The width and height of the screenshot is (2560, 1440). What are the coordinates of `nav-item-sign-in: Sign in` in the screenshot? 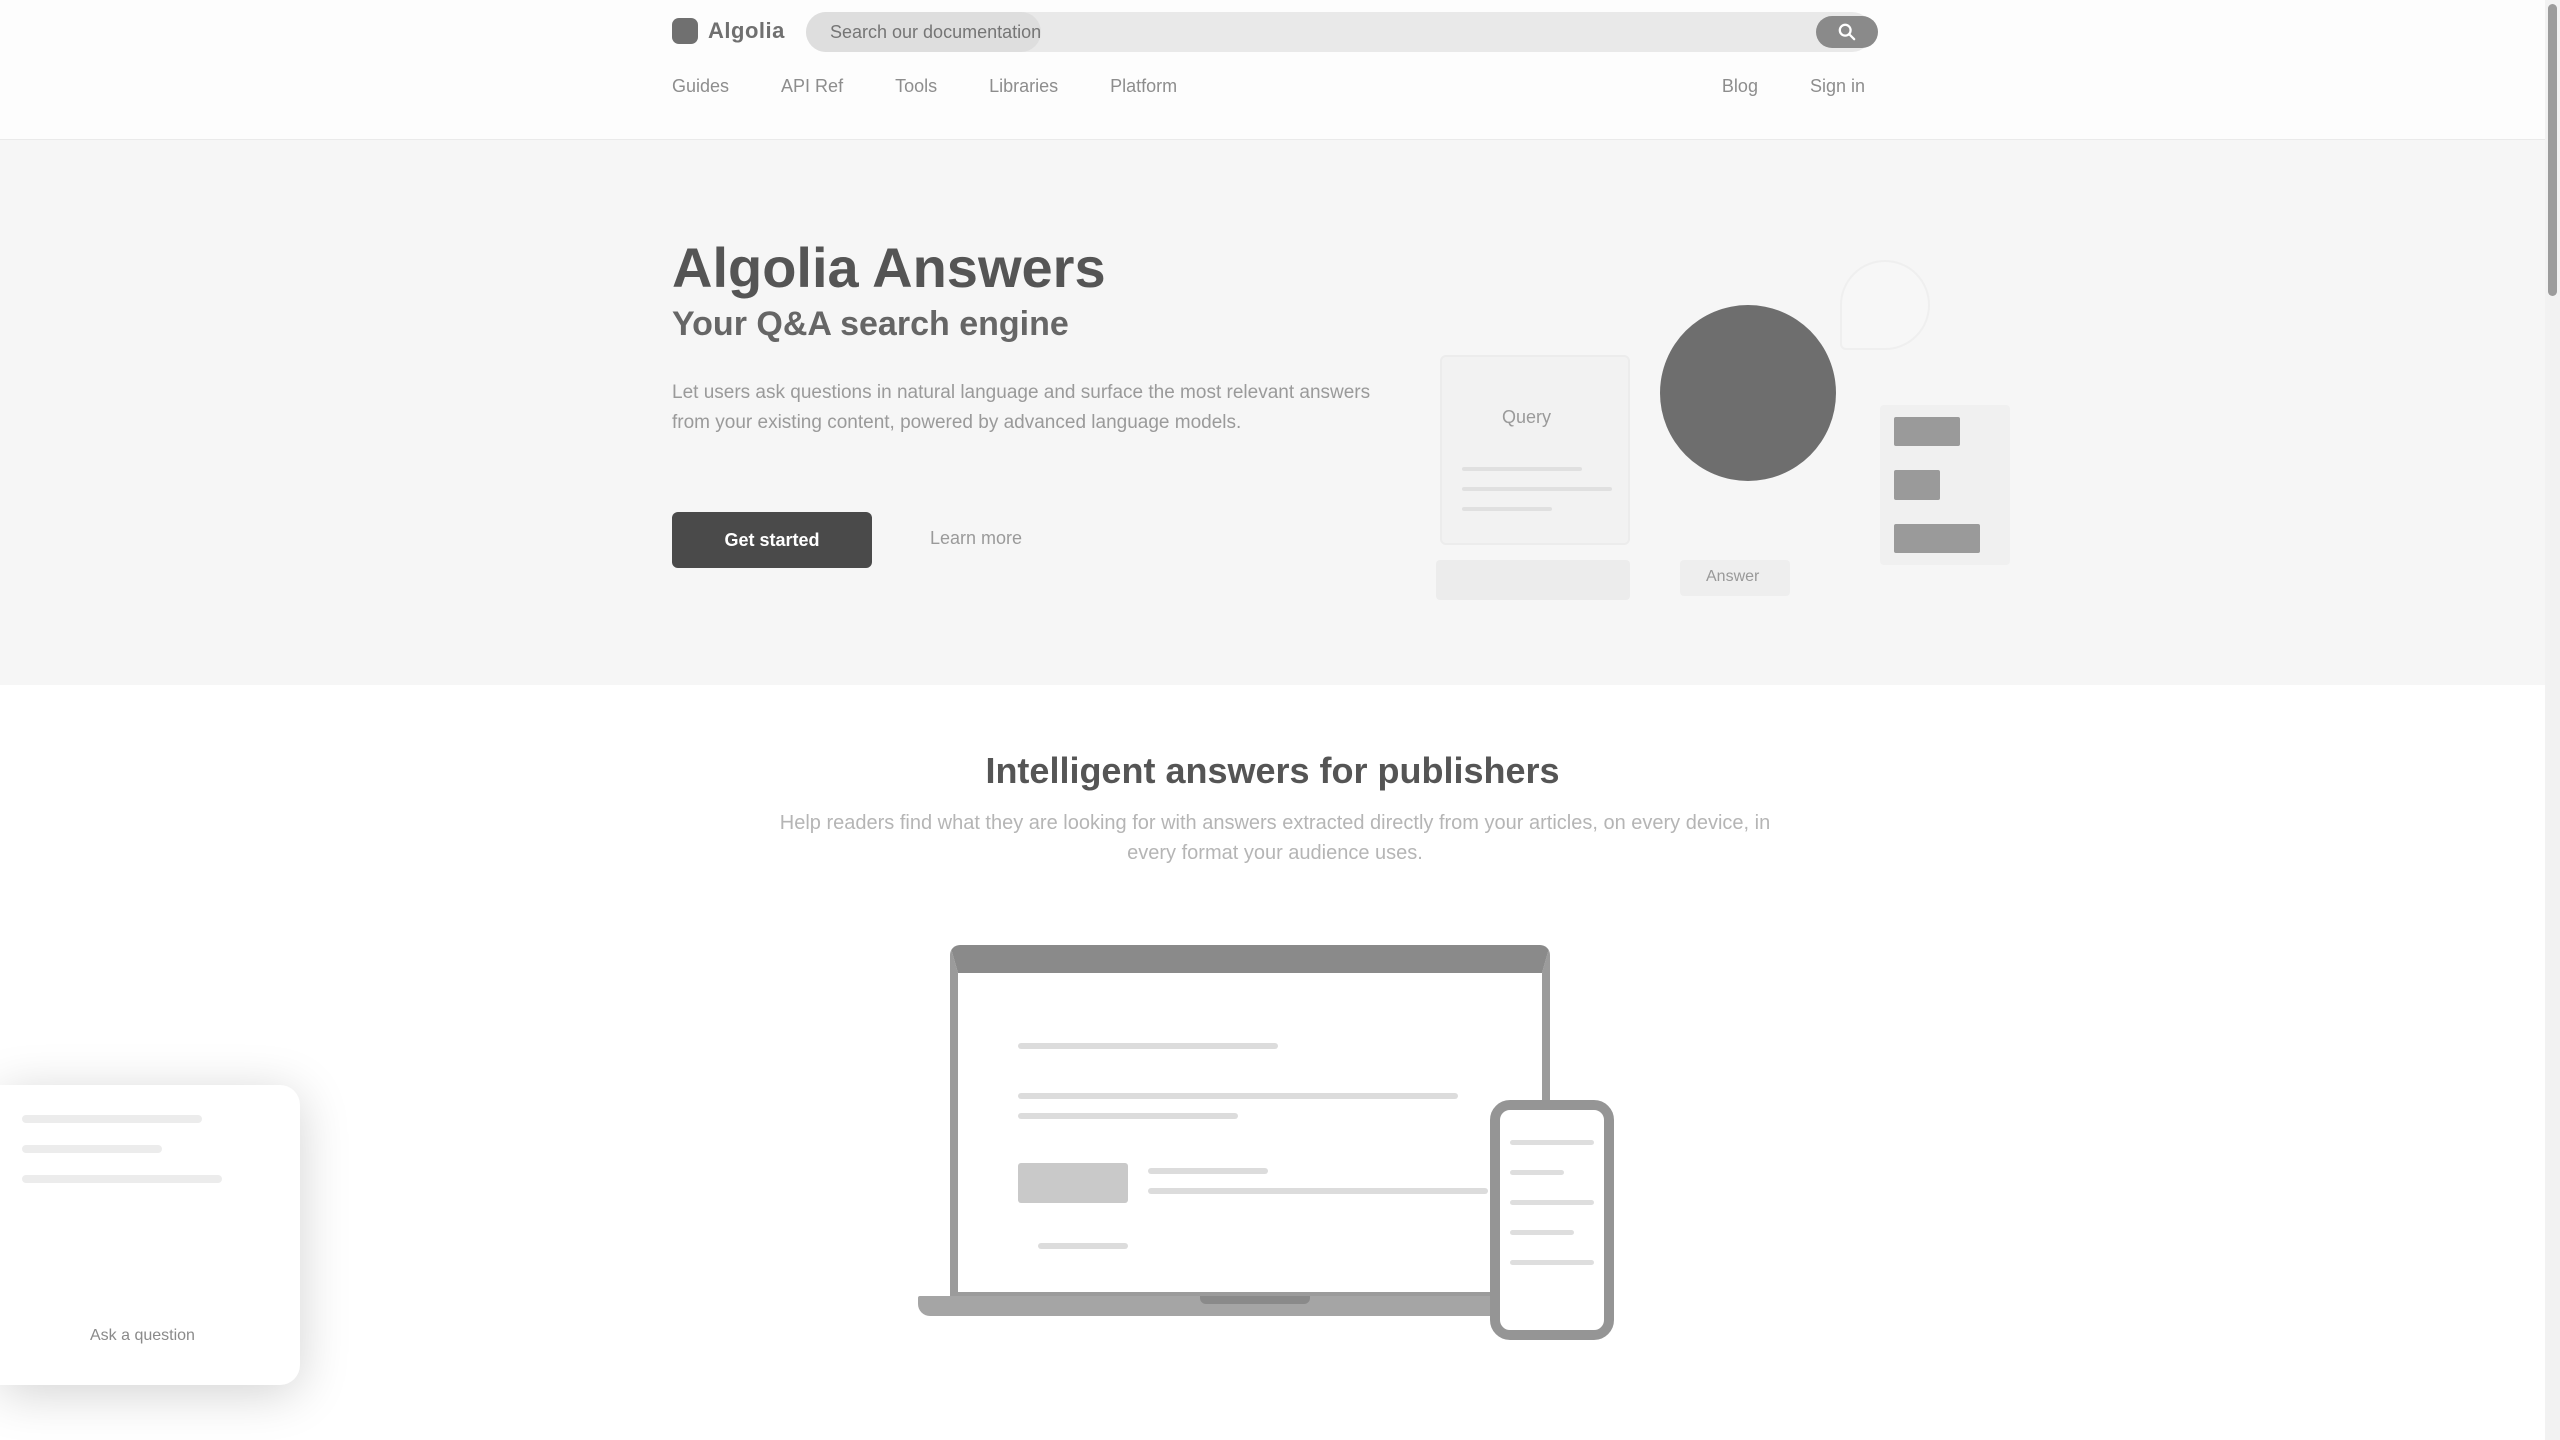 It's located at (1837, 86).